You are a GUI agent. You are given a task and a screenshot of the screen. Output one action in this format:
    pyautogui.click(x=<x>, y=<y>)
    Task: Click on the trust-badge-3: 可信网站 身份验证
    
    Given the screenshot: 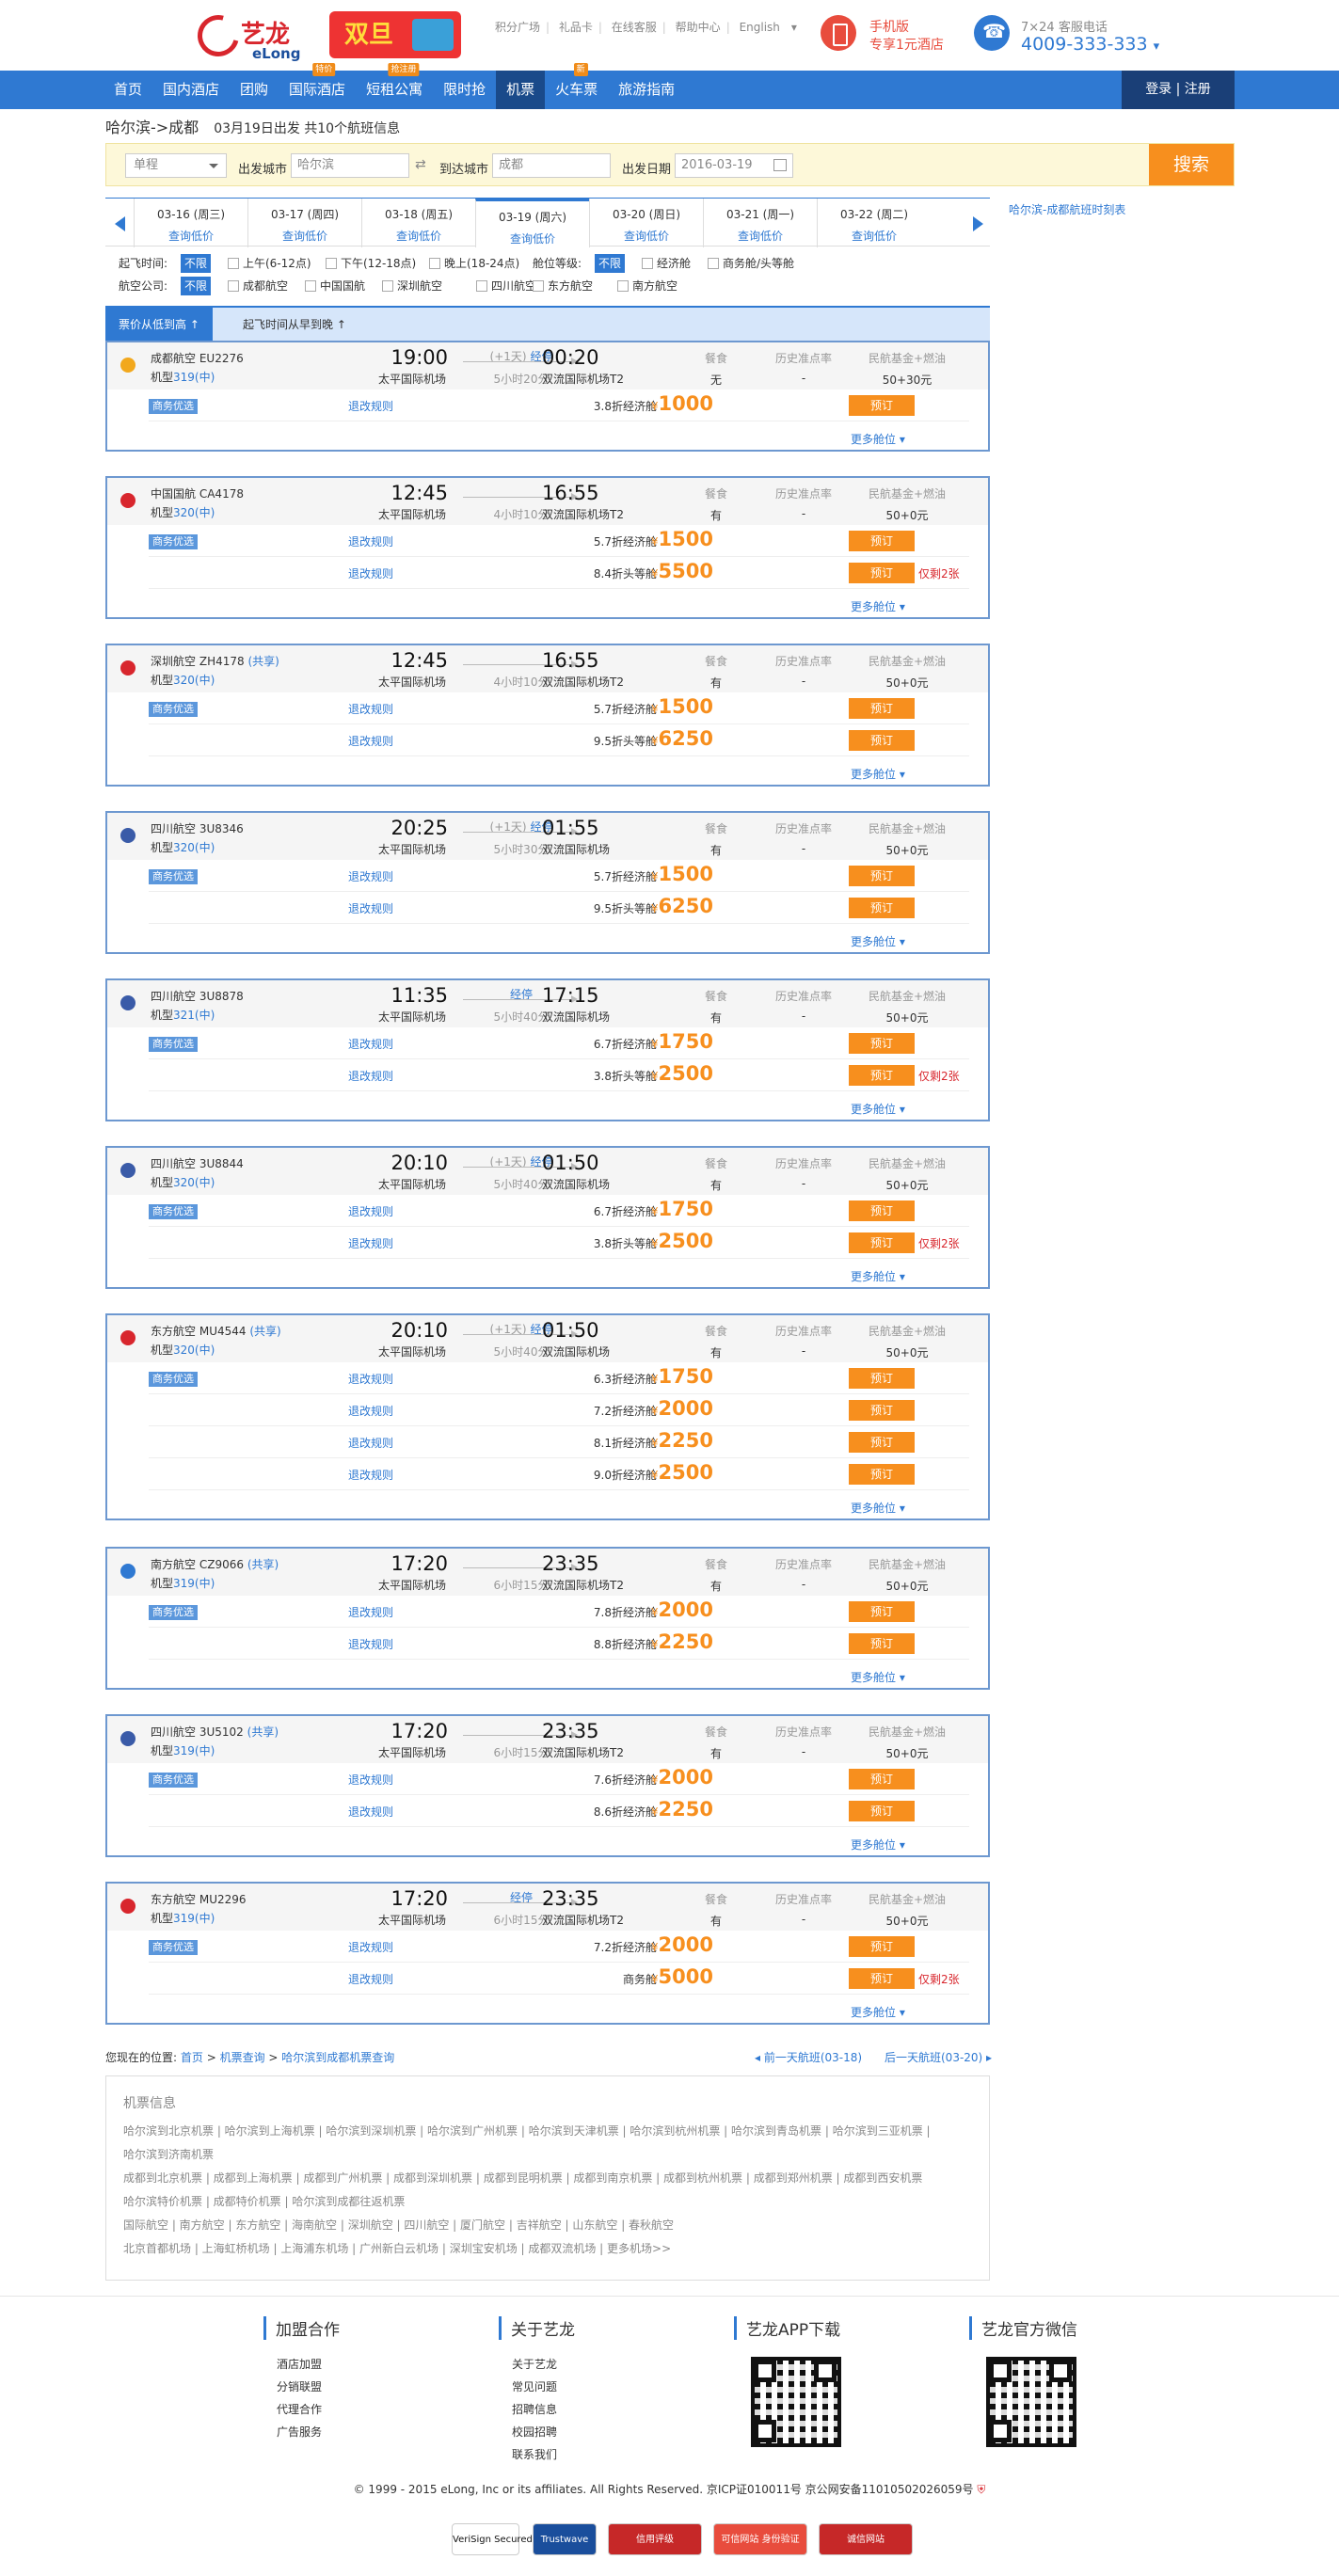 What is the action you would take?
    pyautogui.click(x=760, y=2539)
    